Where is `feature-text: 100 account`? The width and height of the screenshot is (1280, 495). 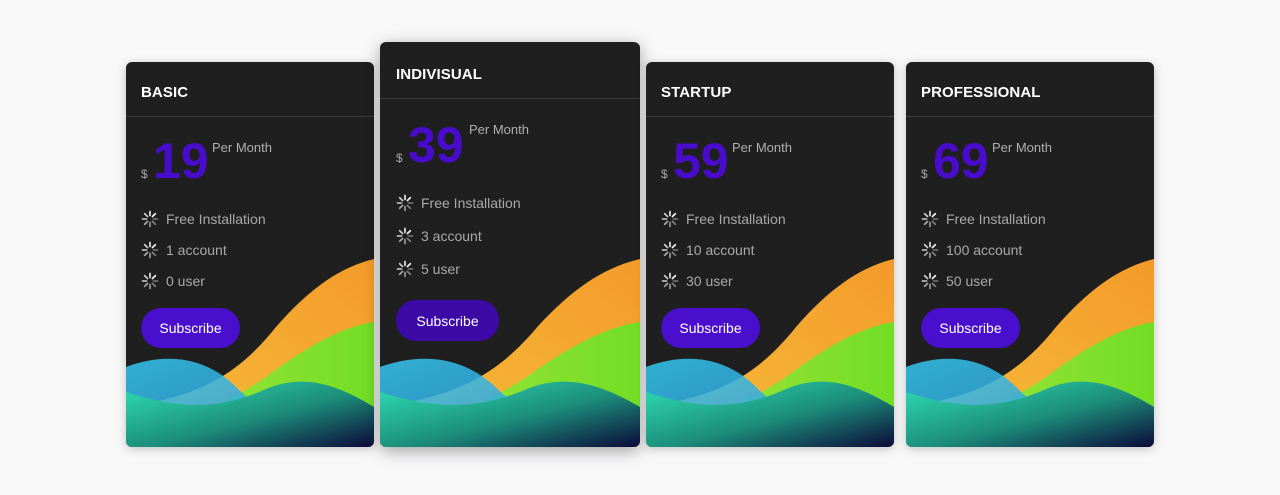
feature-text: 100 account is located at coordinates (984, 249).